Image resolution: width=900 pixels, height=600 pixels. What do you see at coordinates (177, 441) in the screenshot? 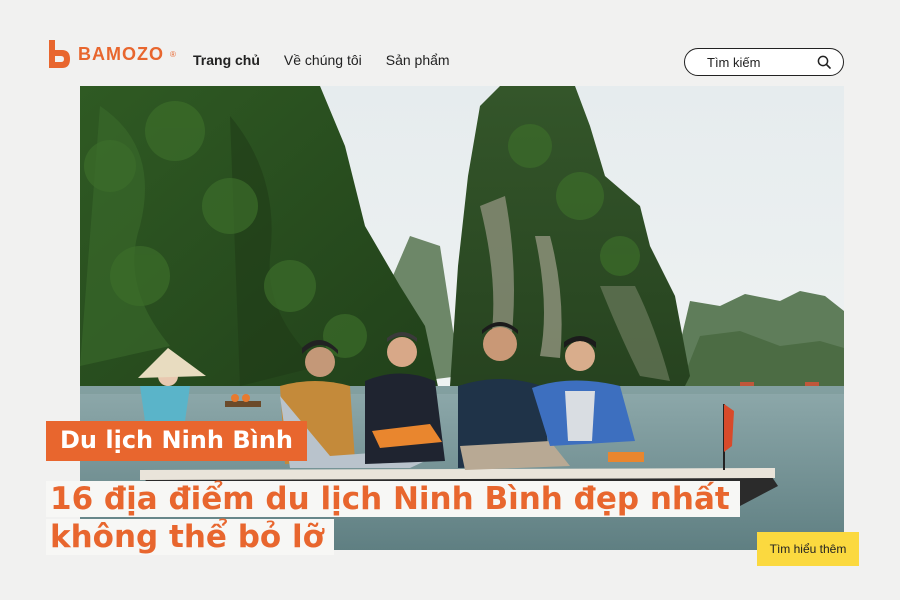
I see `category-tag: Du lịch Ninh Bình` at bounding box center [177, 441].